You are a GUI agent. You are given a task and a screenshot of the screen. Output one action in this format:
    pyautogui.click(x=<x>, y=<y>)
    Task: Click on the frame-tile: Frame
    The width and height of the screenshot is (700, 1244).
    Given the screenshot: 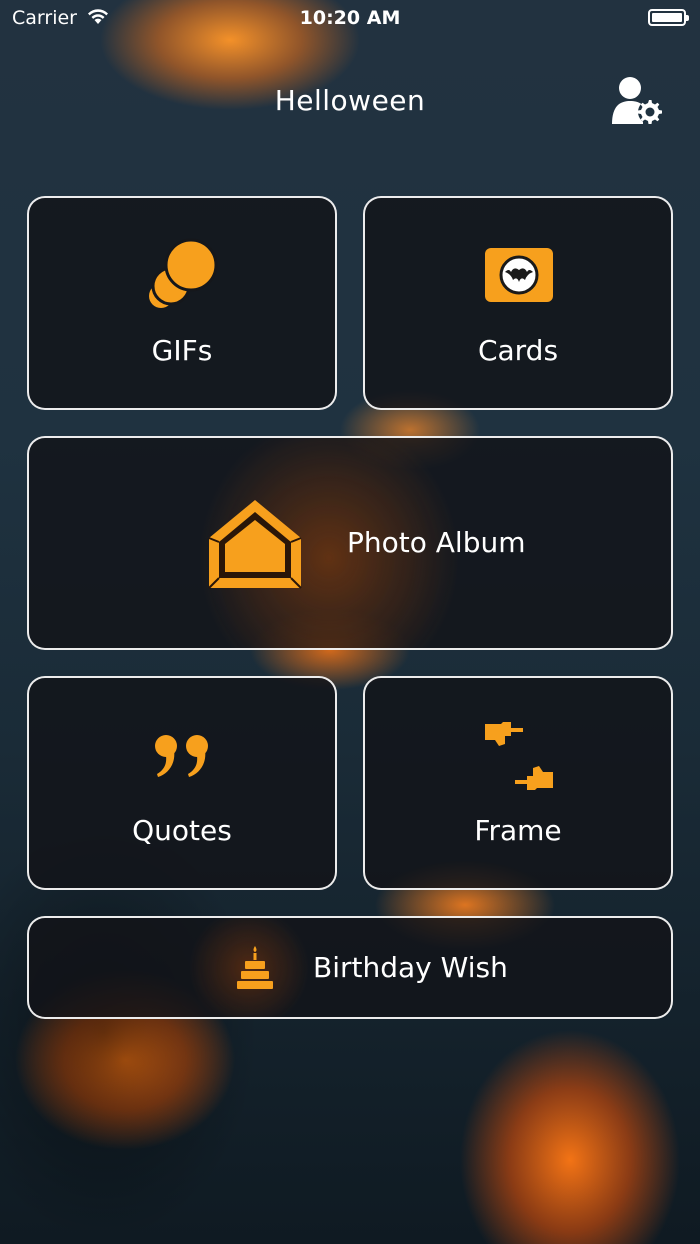 What is the action you would take?
    pyautogui.click(x=518, y=783)
    